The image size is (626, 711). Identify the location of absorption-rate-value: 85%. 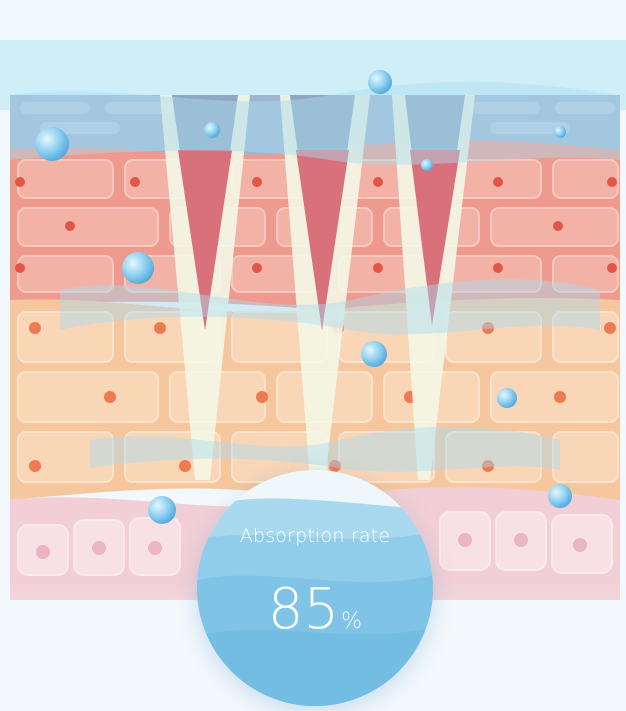
(315, 610).